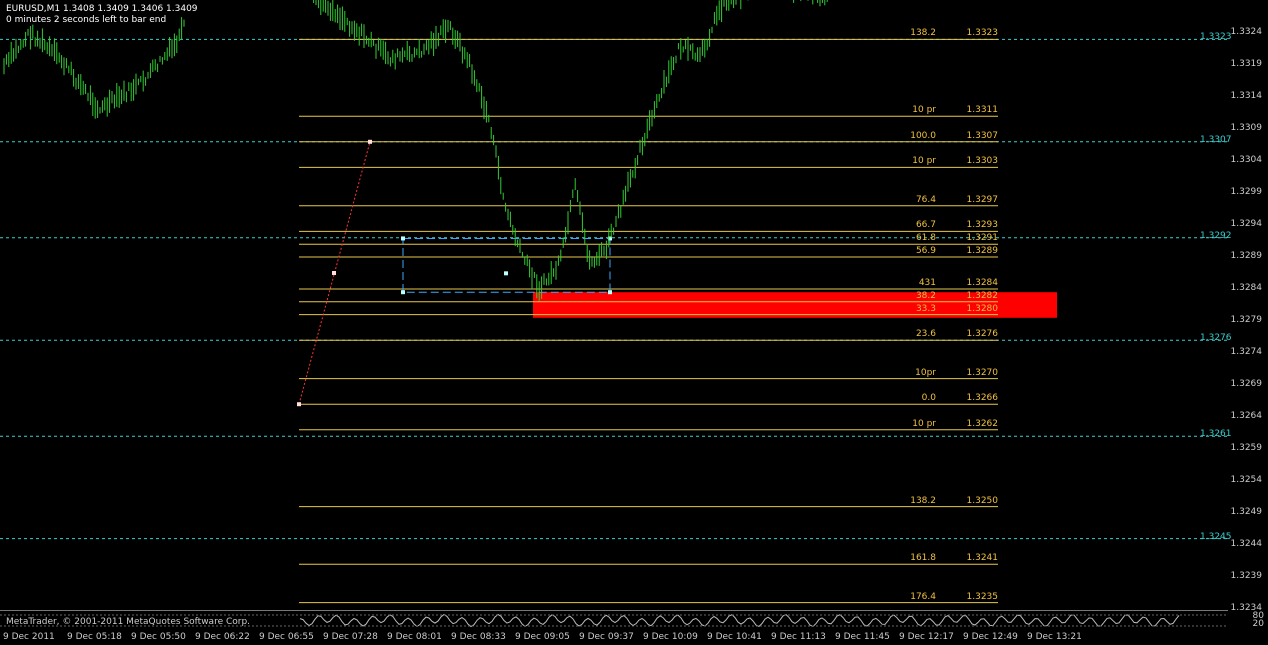  What do you see at coordinates (982, 135) in the screenshot?
I see `fib-price: 1.3307` at bounding box center [982, 135].